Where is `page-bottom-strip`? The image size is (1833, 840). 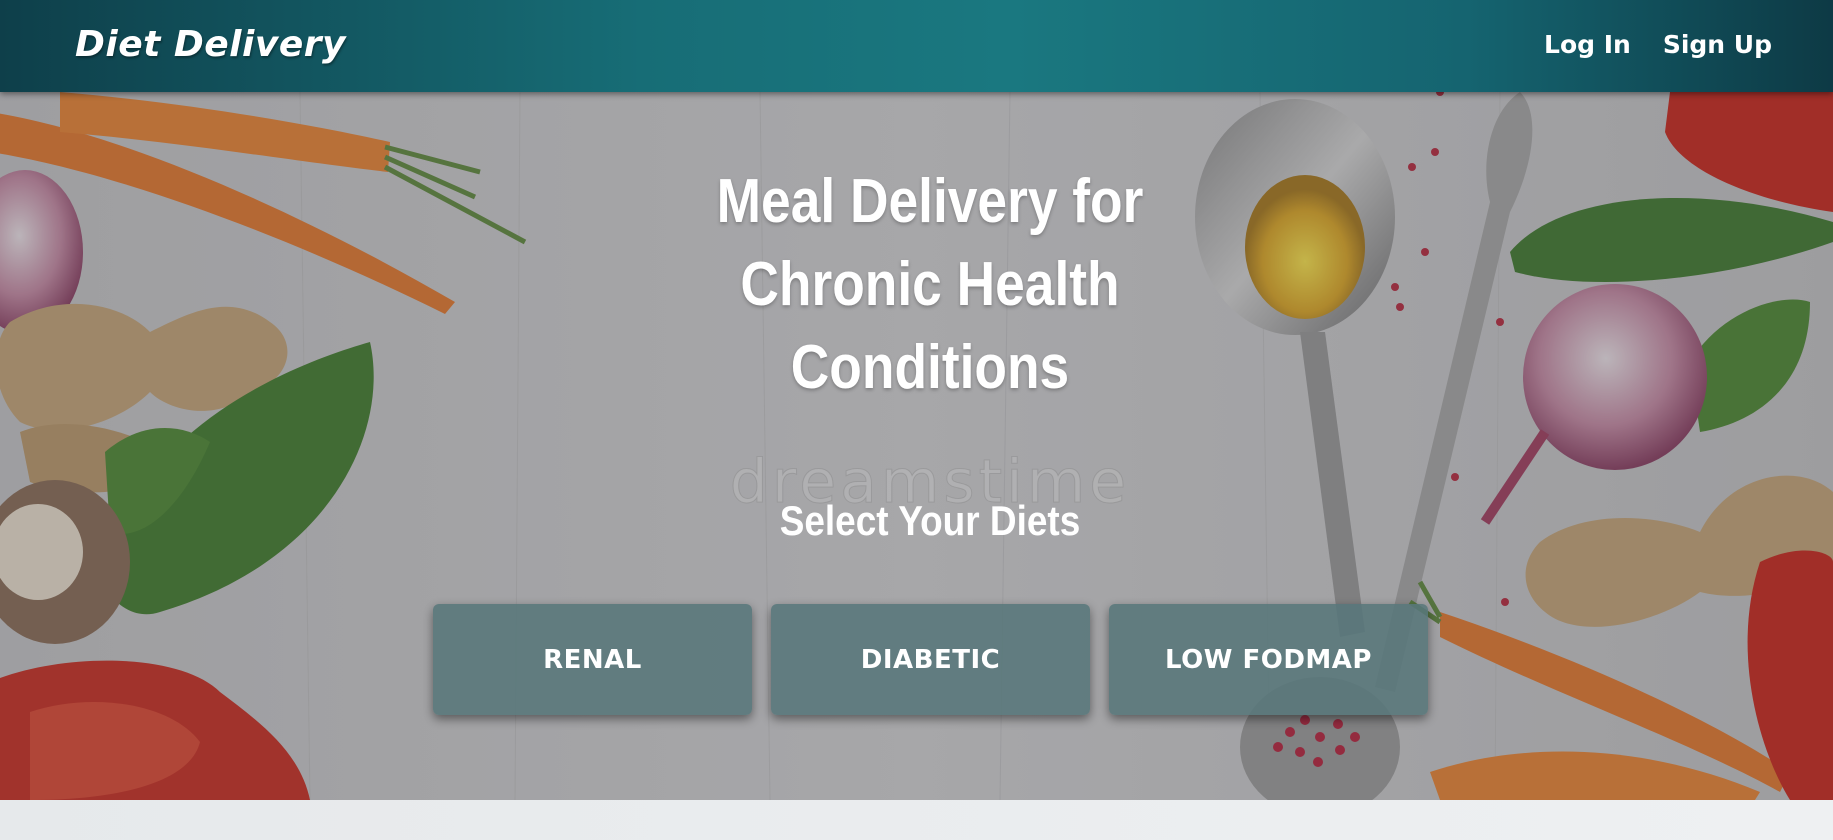
page-bottom-strip is located at coordinates (916, 820).